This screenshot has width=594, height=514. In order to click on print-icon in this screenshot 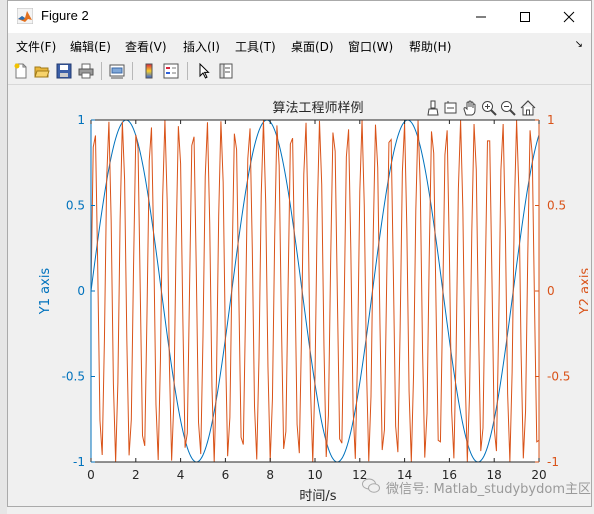, I will do `click(86, 71)`.